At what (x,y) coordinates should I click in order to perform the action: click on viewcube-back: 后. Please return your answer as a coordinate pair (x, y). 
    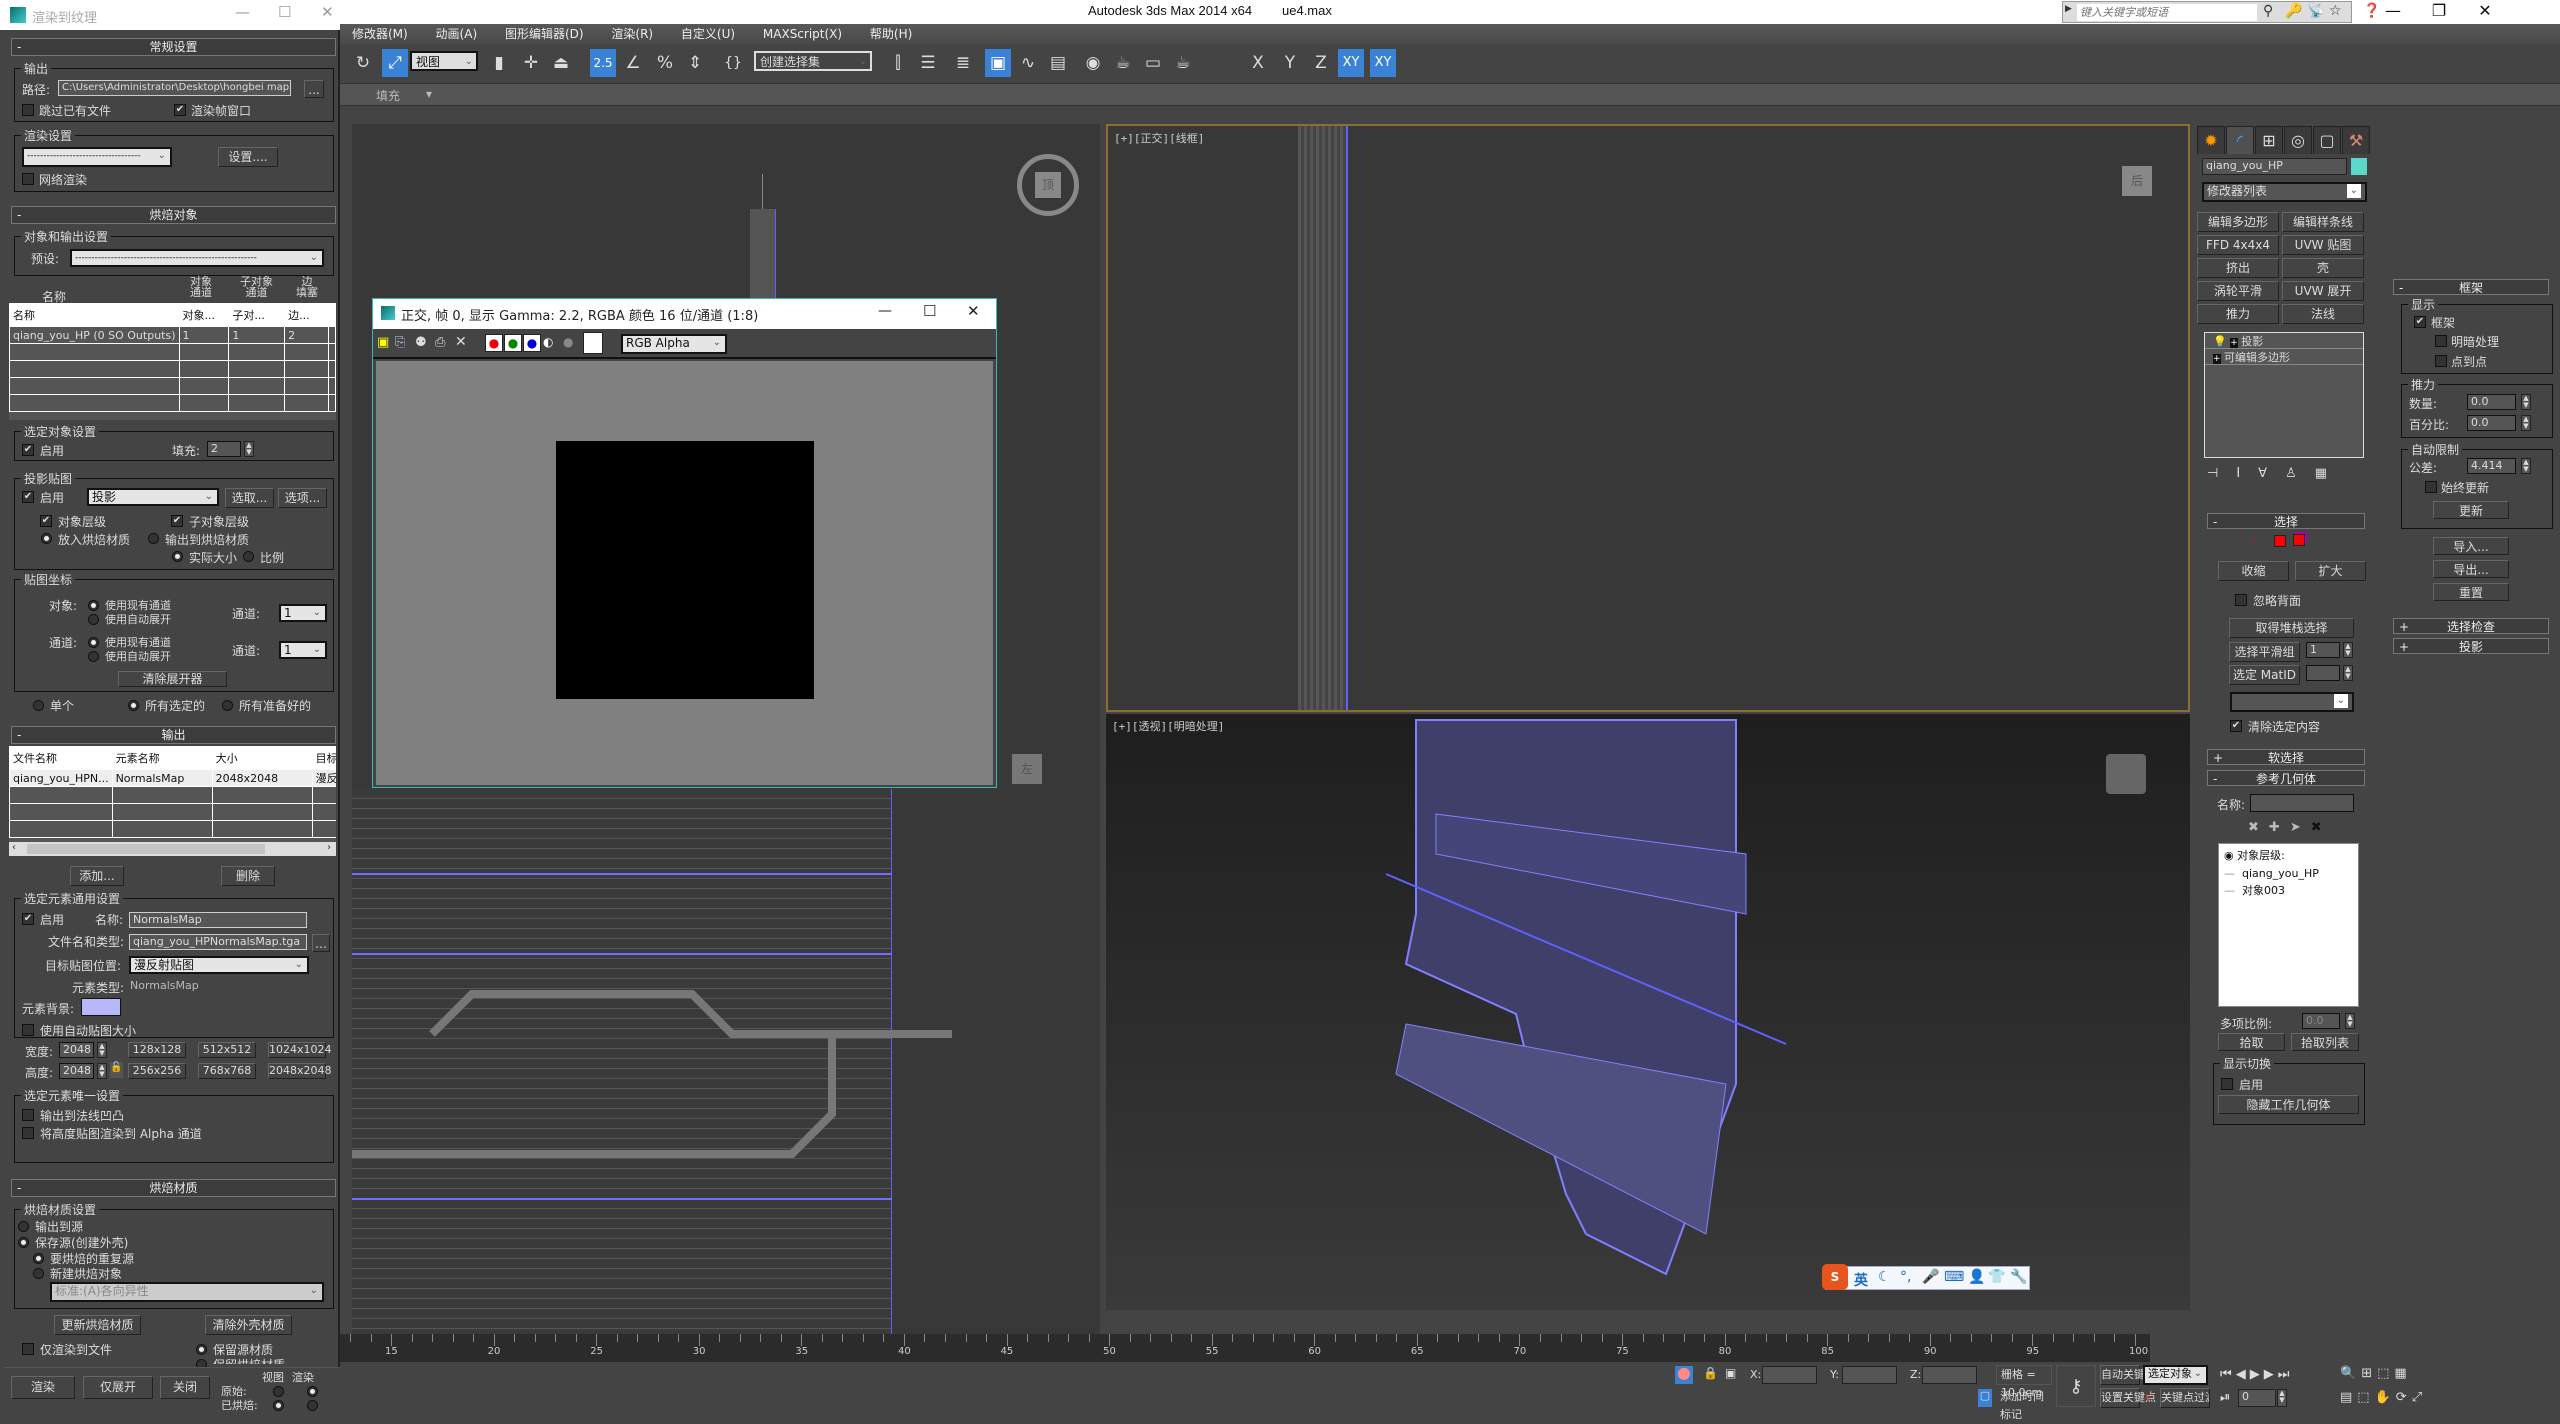
    Looking at the image, I should click on (2137, 181).